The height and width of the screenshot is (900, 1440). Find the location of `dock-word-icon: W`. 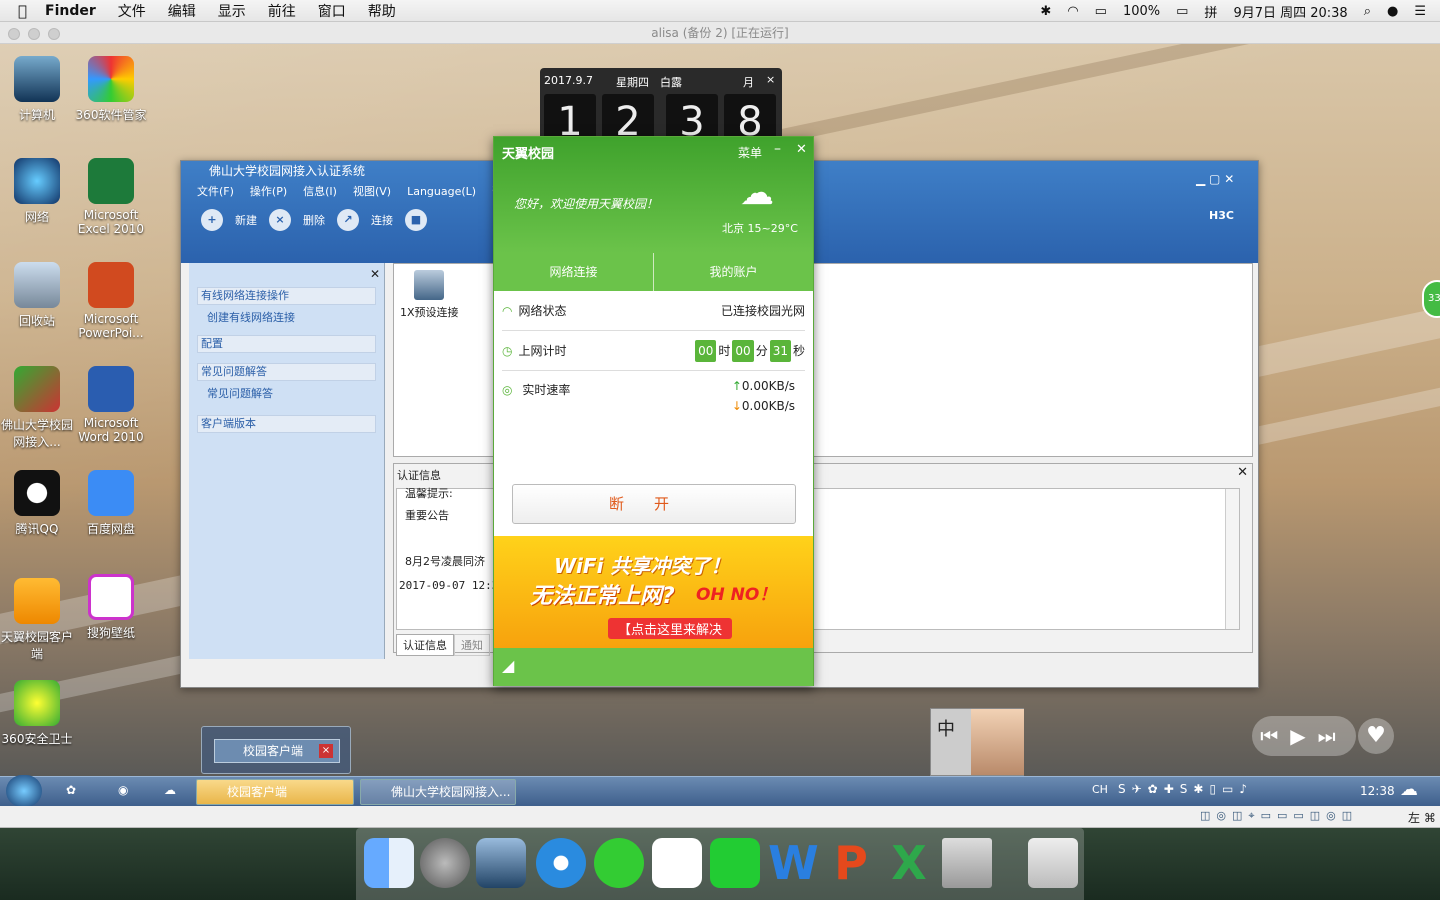

dock-word-icon: W is located at coordinates (793, 863).